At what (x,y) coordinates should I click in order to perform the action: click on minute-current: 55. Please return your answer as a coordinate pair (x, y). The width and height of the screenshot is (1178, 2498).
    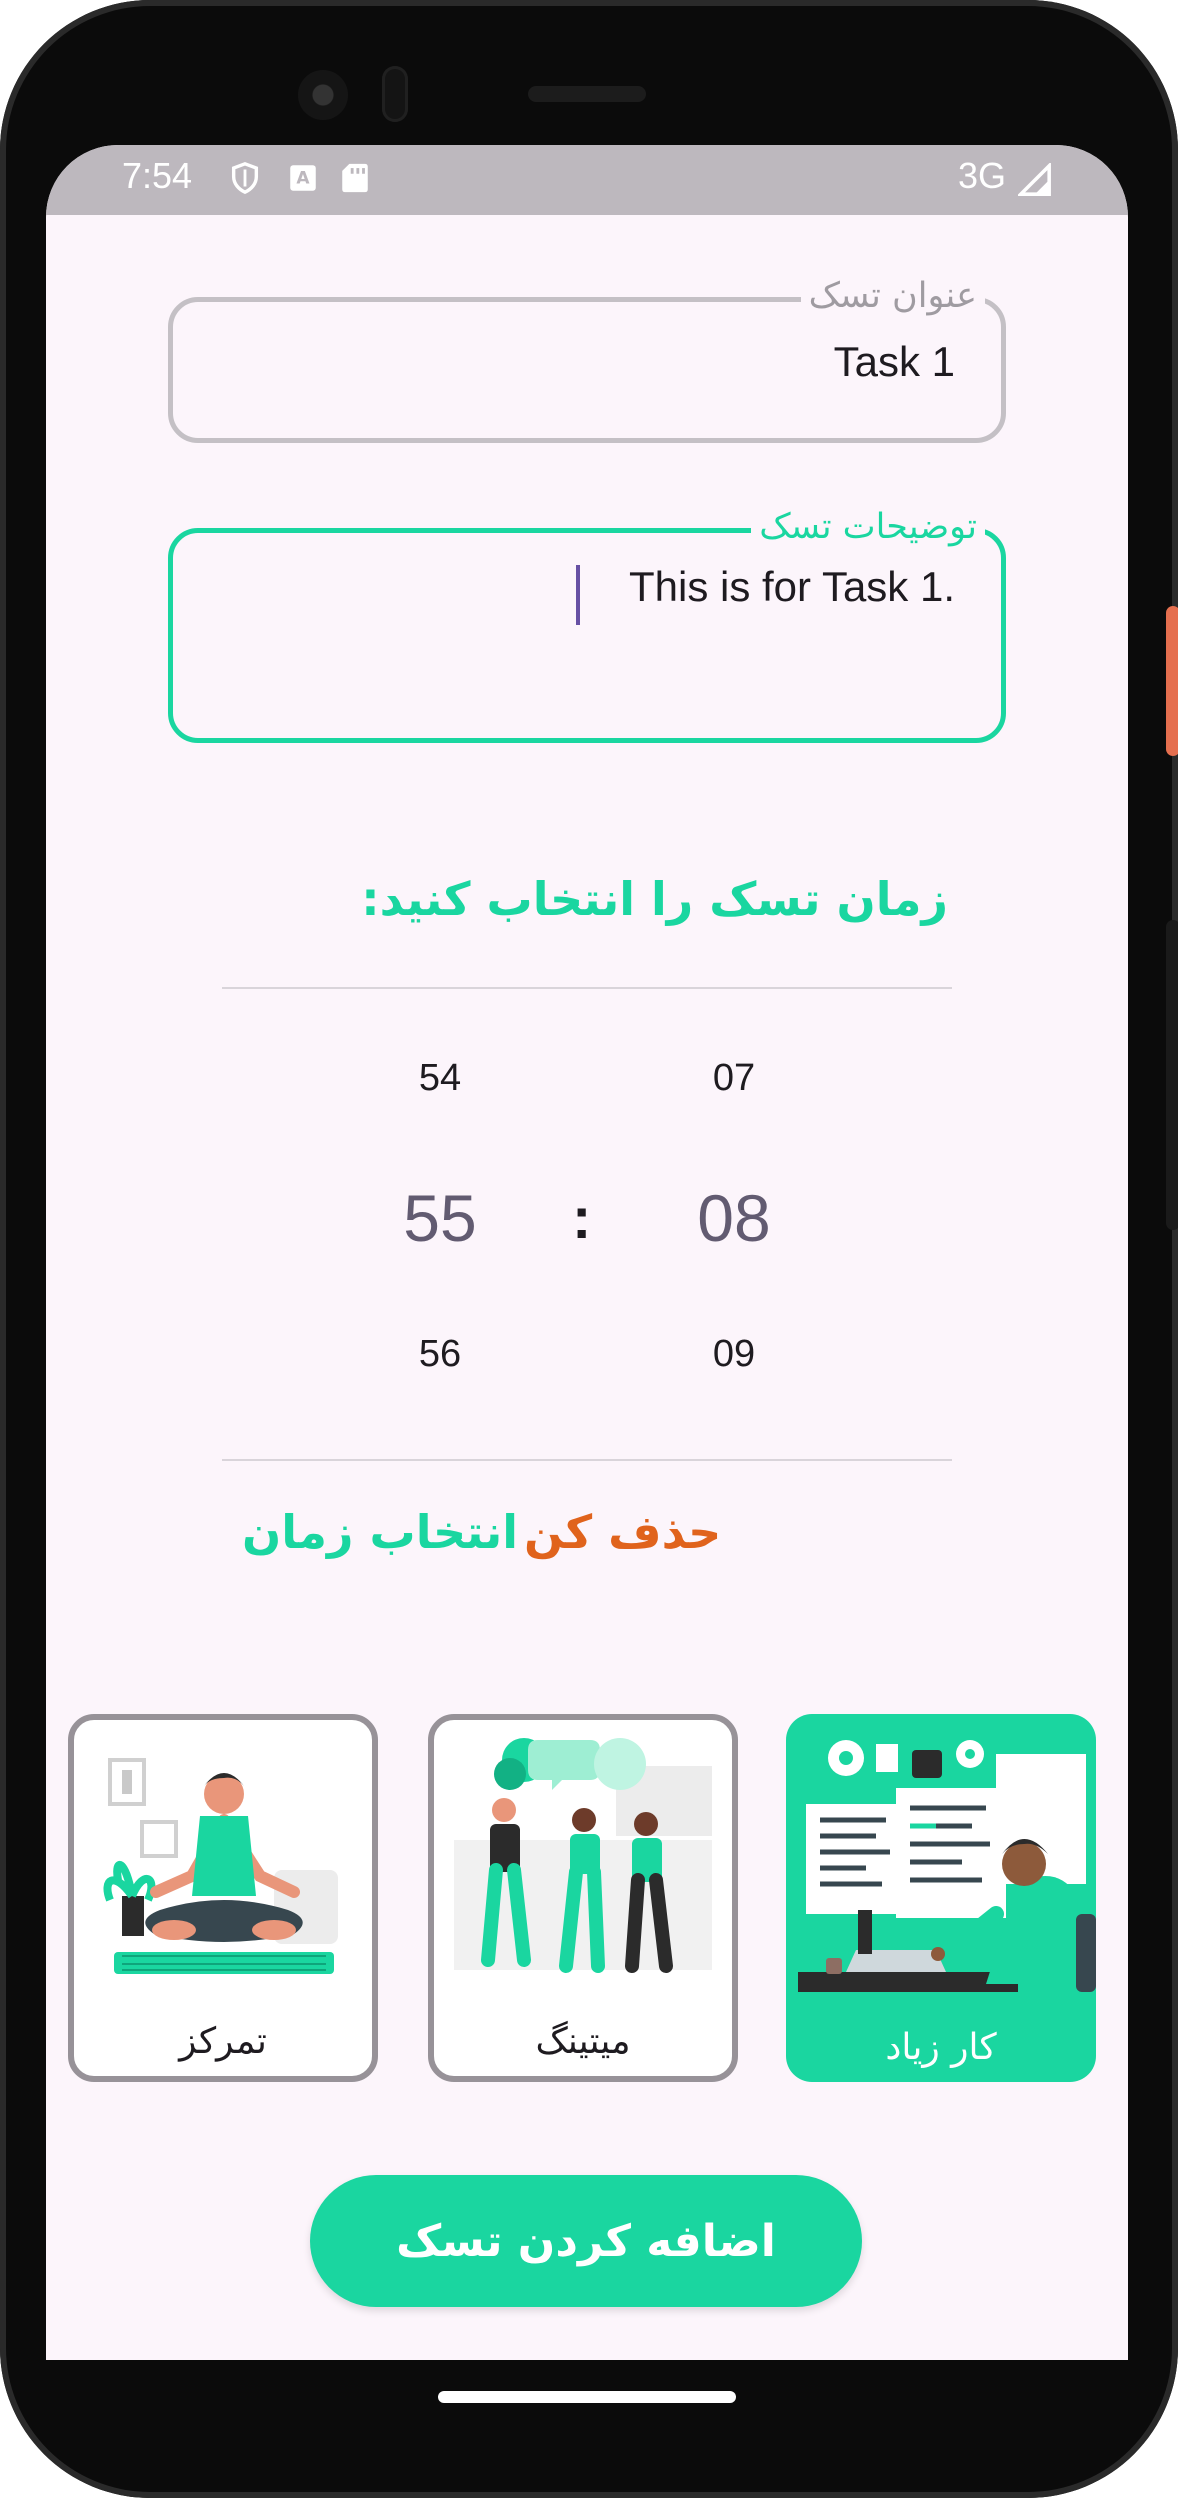
    Looking at the image, I should click on (440, 1218).